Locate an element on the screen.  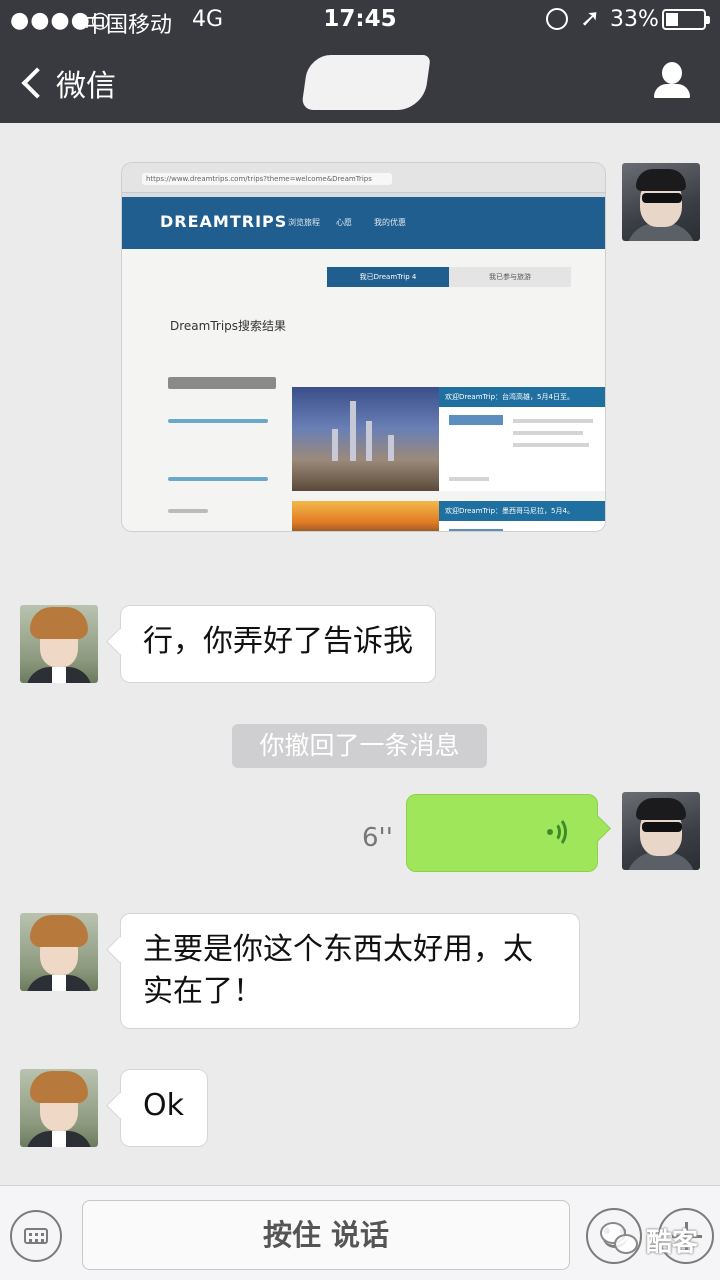
city-photo is located at coordinates (365, 439).